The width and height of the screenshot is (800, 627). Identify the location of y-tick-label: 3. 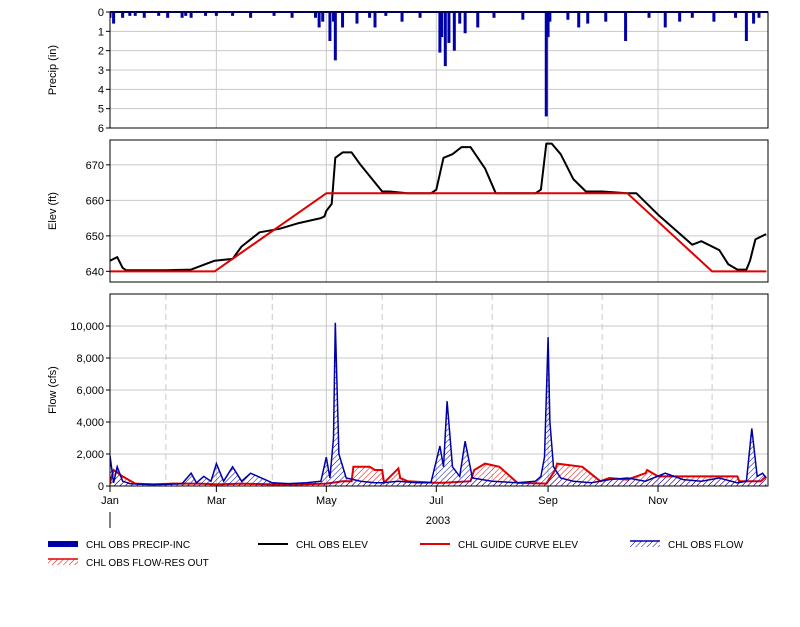
(101, 71).